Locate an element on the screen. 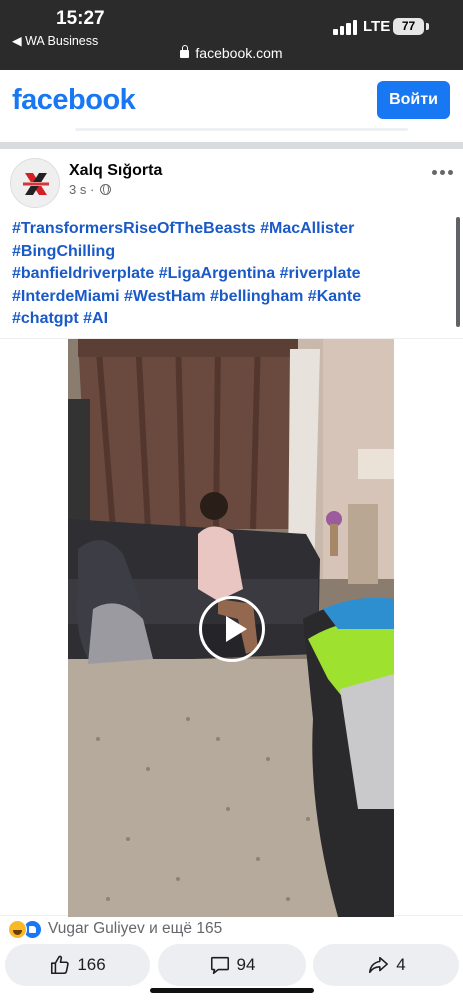 The height and width of the screenshot is (1000, 463). home-indicator is located at coordinates (232, 990).